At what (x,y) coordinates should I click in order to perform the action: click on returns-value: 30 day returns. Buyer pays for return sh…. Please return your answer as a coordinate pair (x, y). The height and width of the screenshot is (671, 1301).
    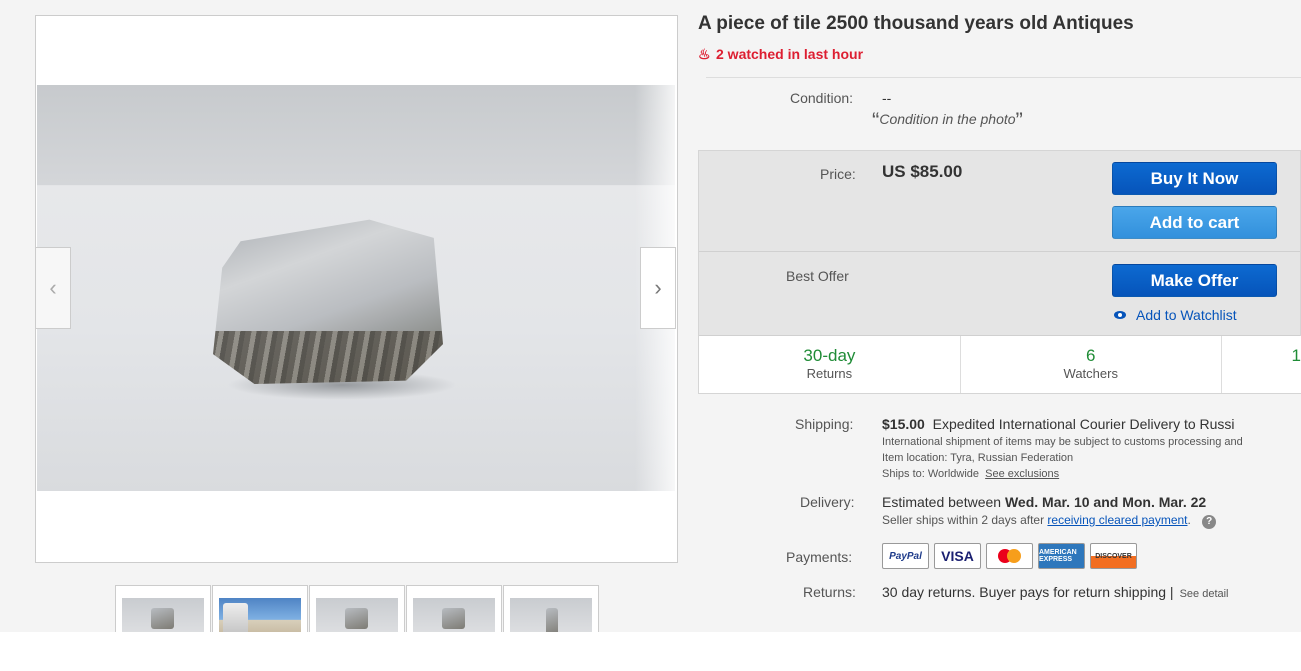
    Looking at the image, I should click on (1055, 592).